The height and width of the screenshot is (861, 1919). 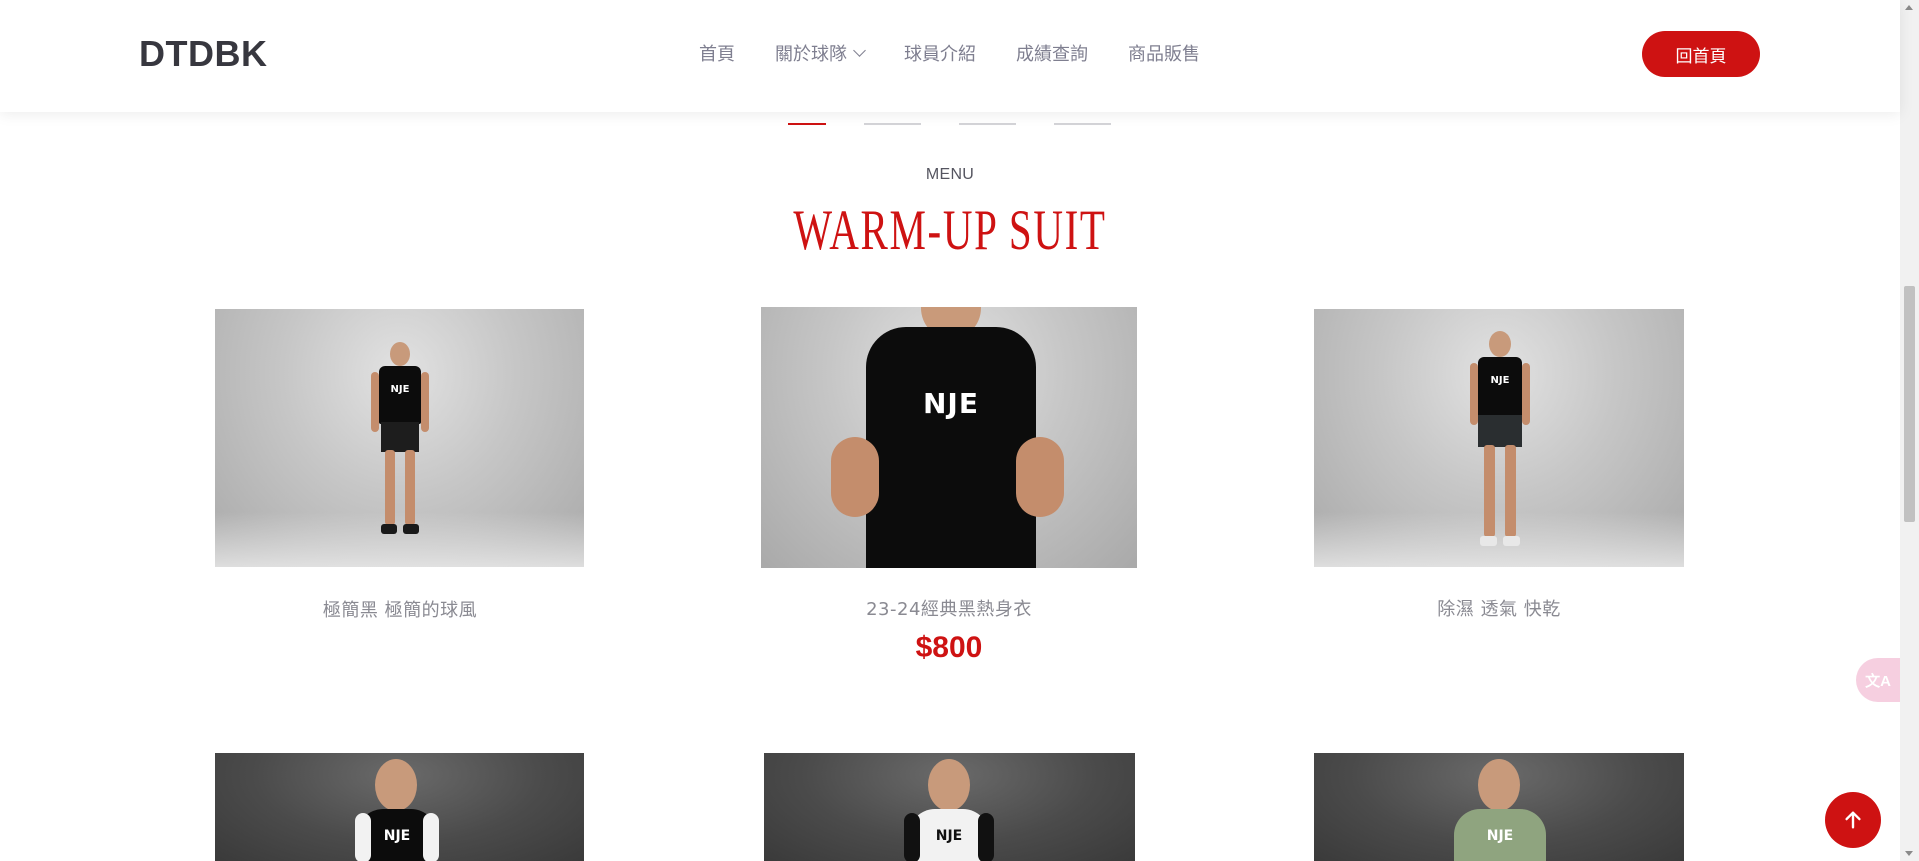 I want to click on tab-indicator-active, so click(x=807, y=124).